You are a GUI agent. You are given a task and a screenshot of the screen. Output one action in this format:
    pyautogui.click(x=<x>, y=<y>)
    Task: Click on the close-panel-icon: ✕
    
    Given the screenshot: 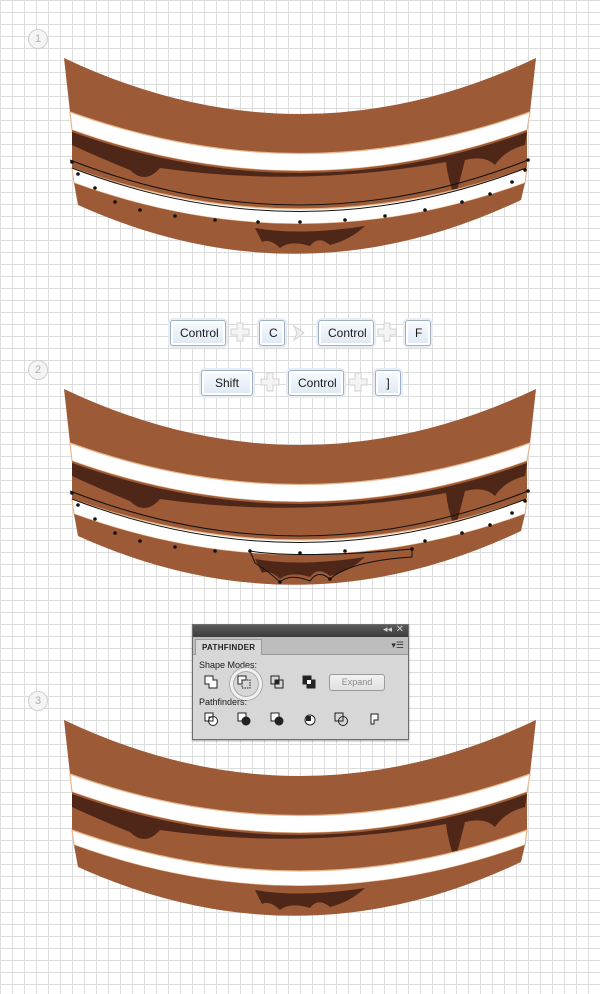 What is the action you would take?
    pyautogui.click(x=400, y=629)
    